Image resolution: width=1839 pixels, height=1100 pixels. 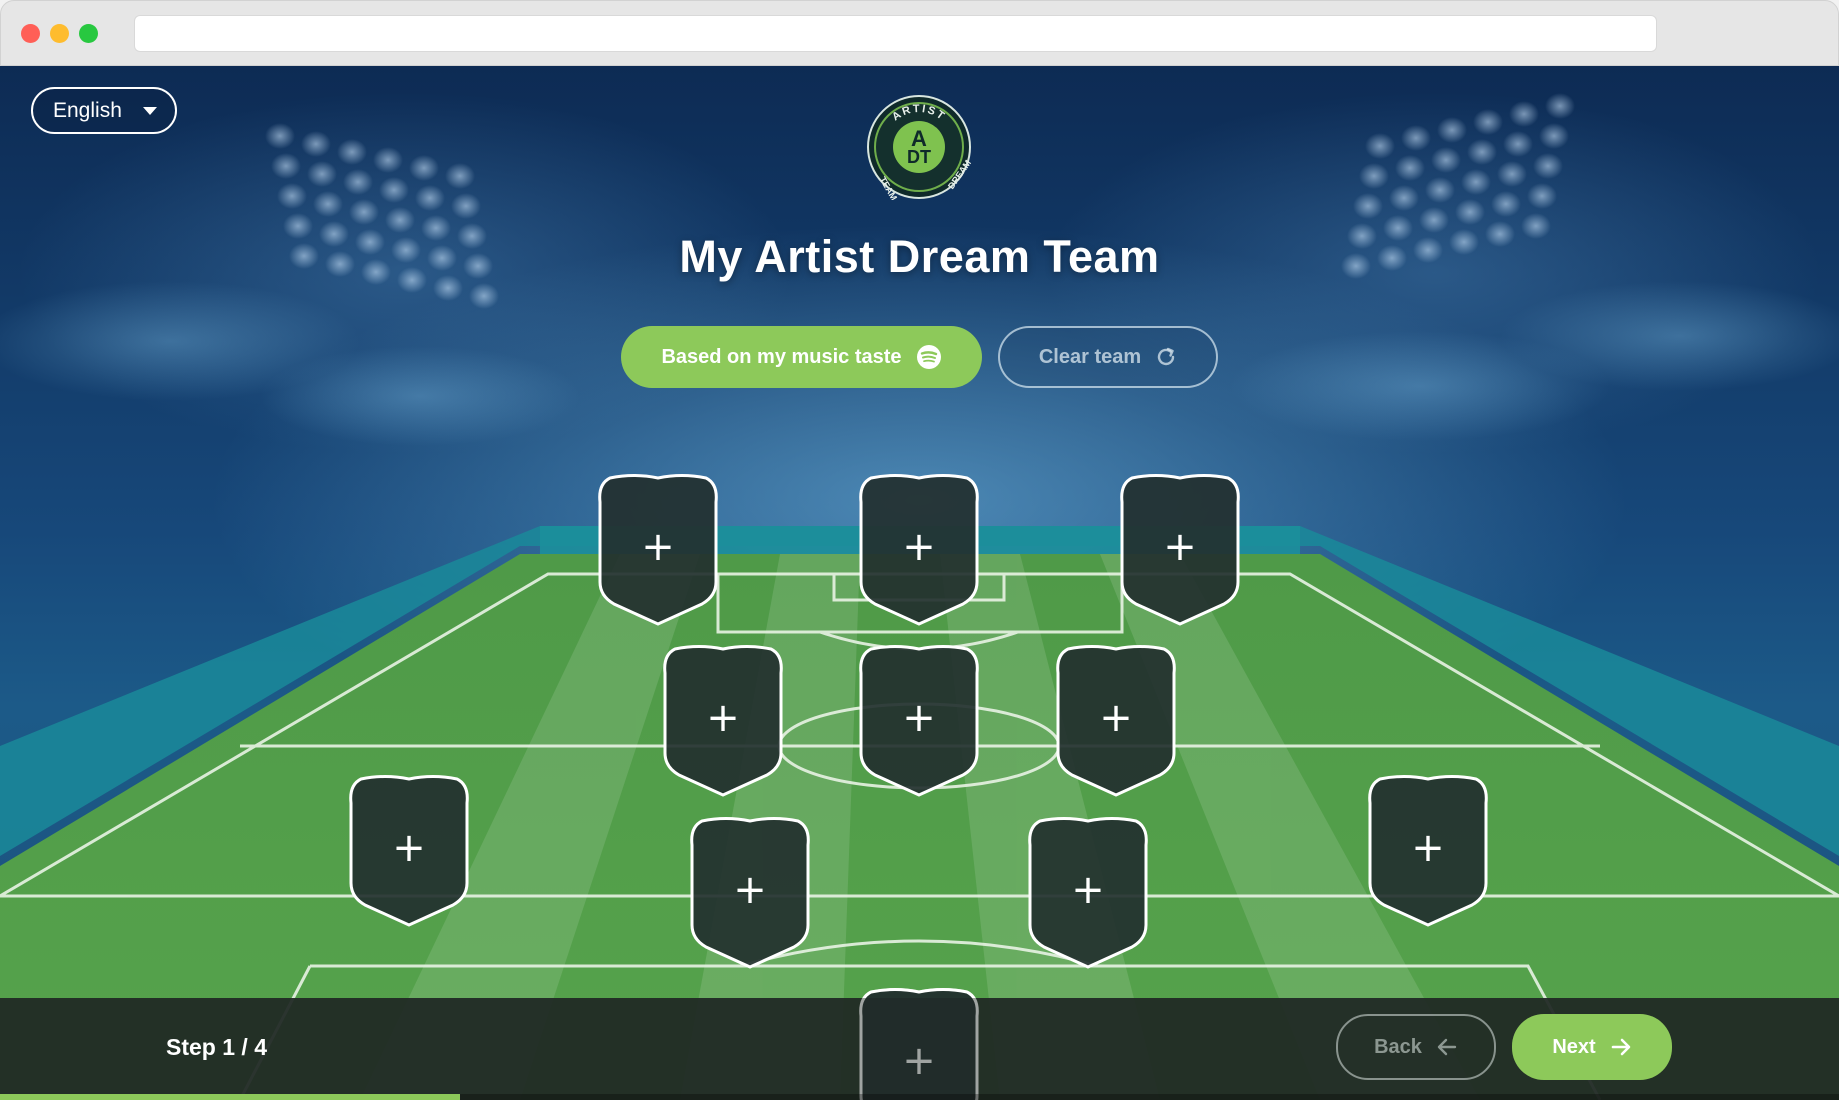 I want to click on music-taste-button: Based on my music taste, so click(x=801, y=357).